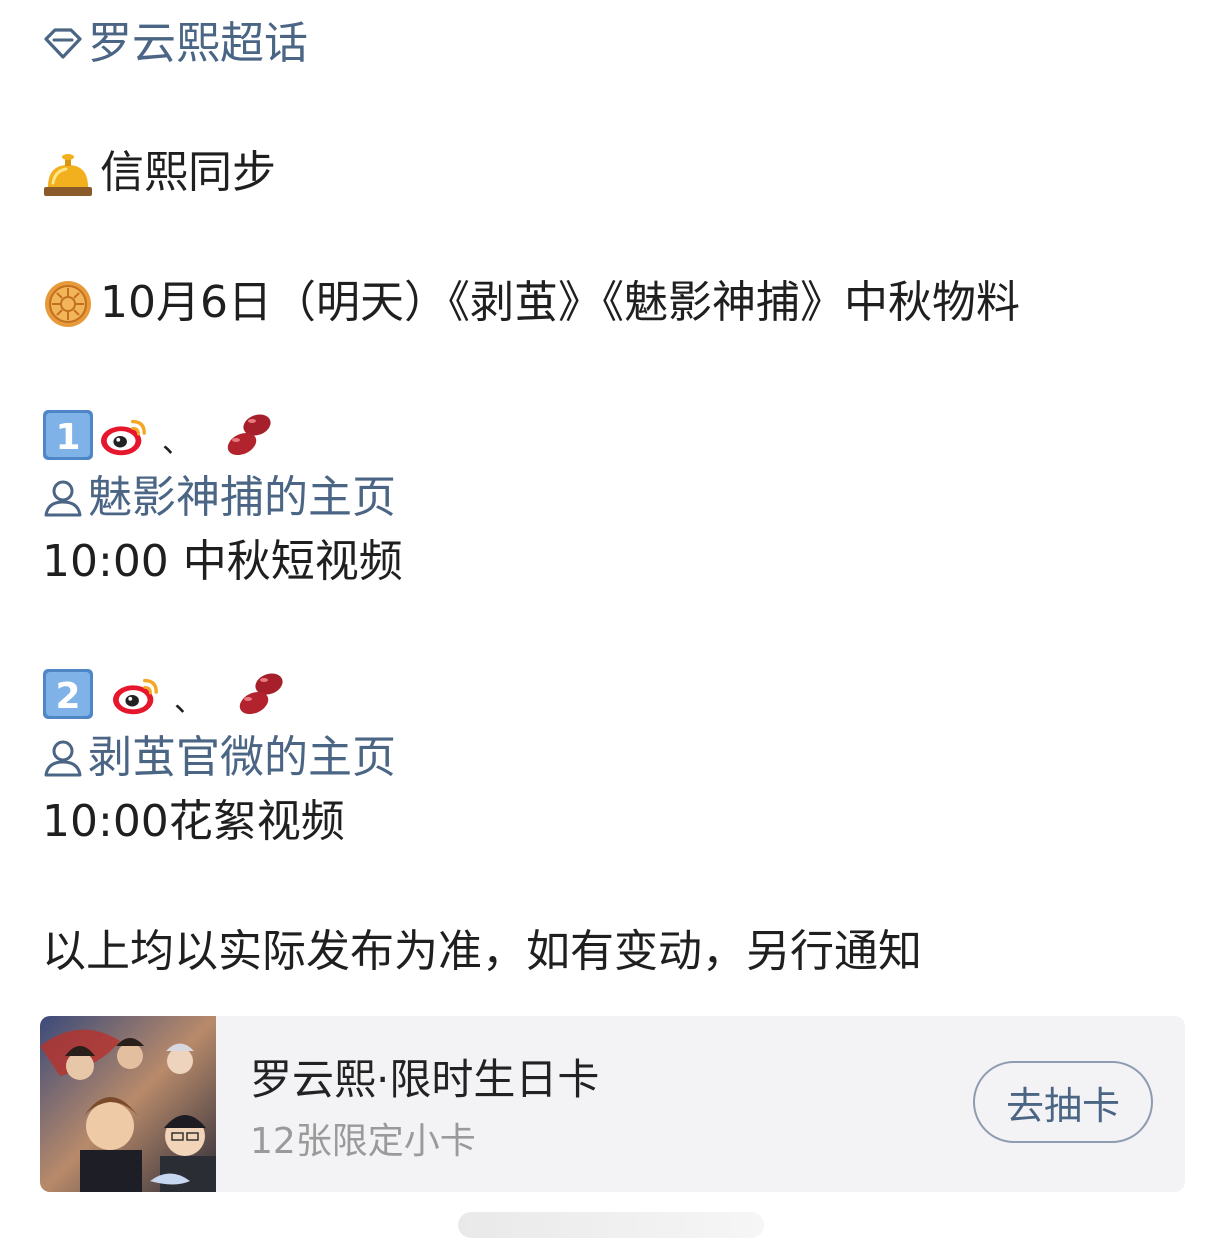 Image resolution: width=1224 pixels, height=1251 pixels. I want to click on item2-detail: 10:00花絮视频, so click(193, 821).